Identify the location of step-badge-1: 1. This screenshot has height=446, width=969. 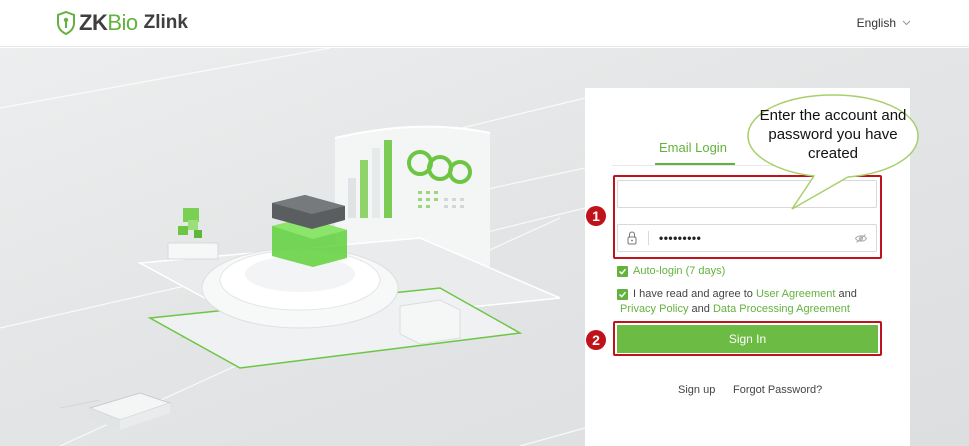
(596, 216).